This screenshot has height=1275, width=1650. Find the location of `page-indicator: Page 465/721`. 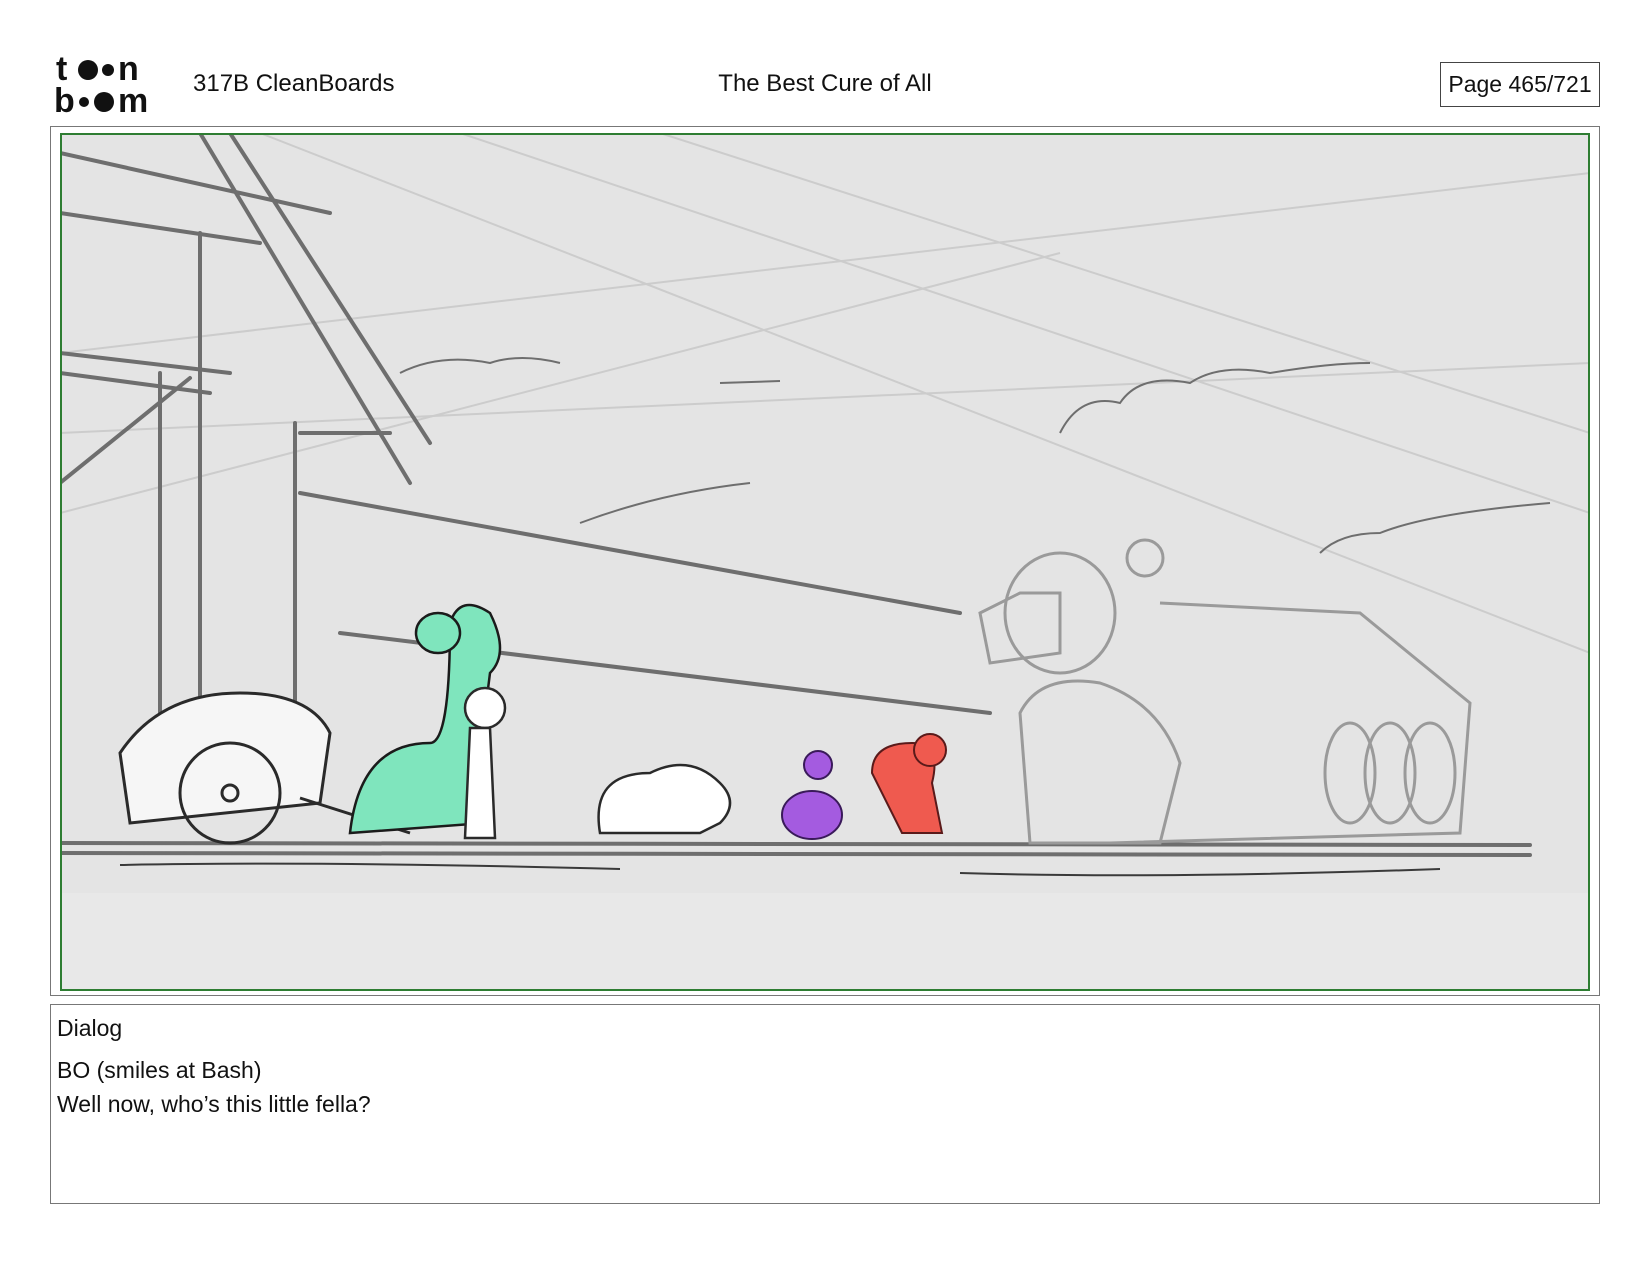

page-indicator: Page 465/721 is located at coordinates (1520, 84).